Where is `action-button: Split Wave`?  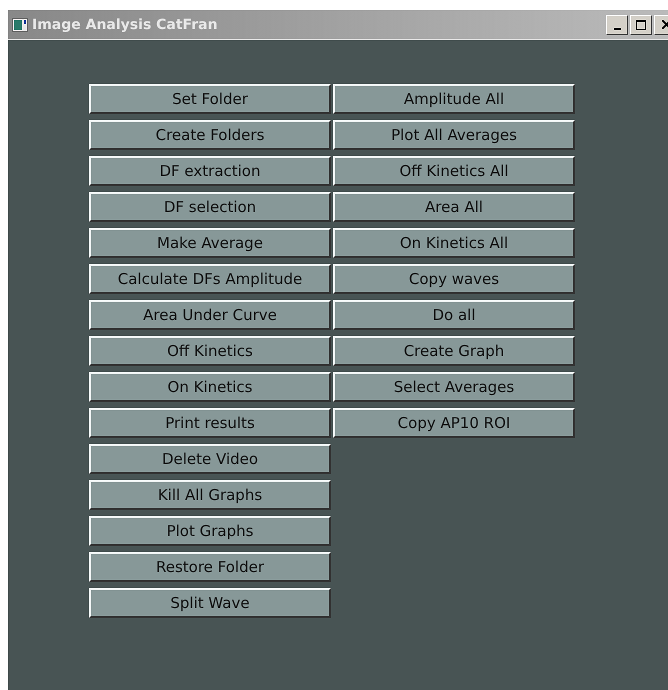
action-button: Split Wave is located at coordinates (210, 603).